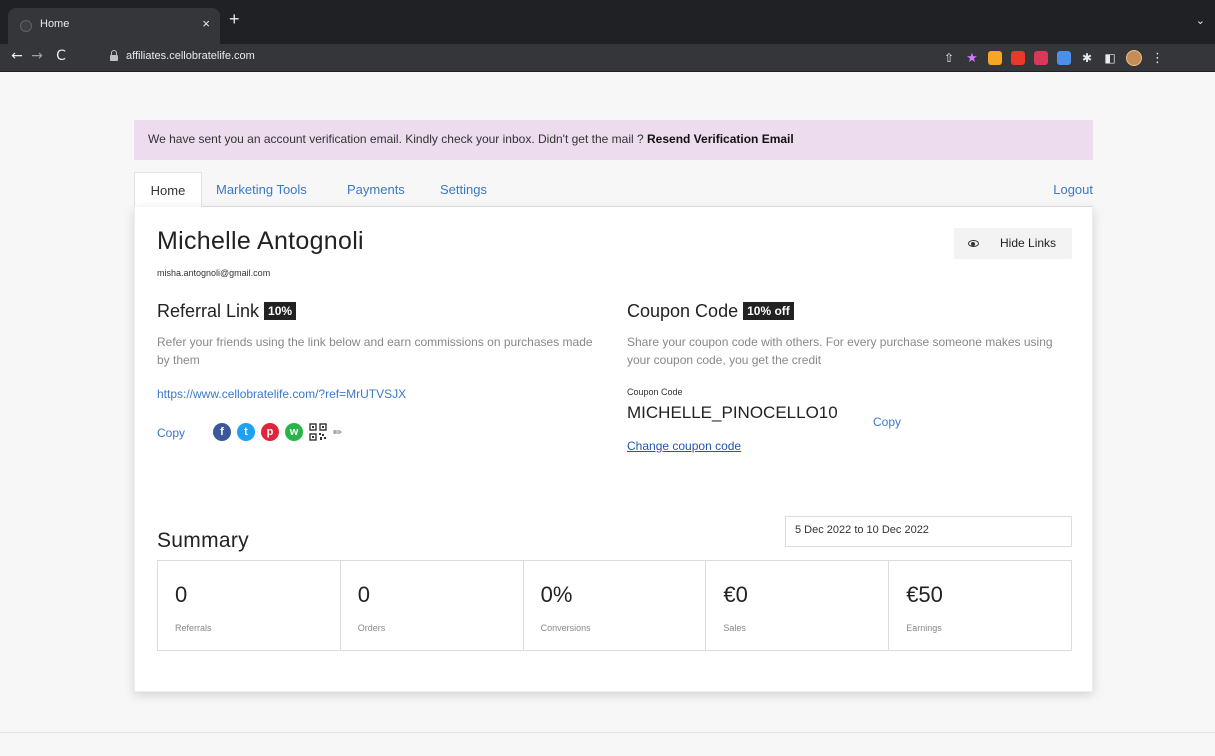  Describe the element at coordinates (234, 19) in the screenshot. I see `new-tab-button: +` at that location.